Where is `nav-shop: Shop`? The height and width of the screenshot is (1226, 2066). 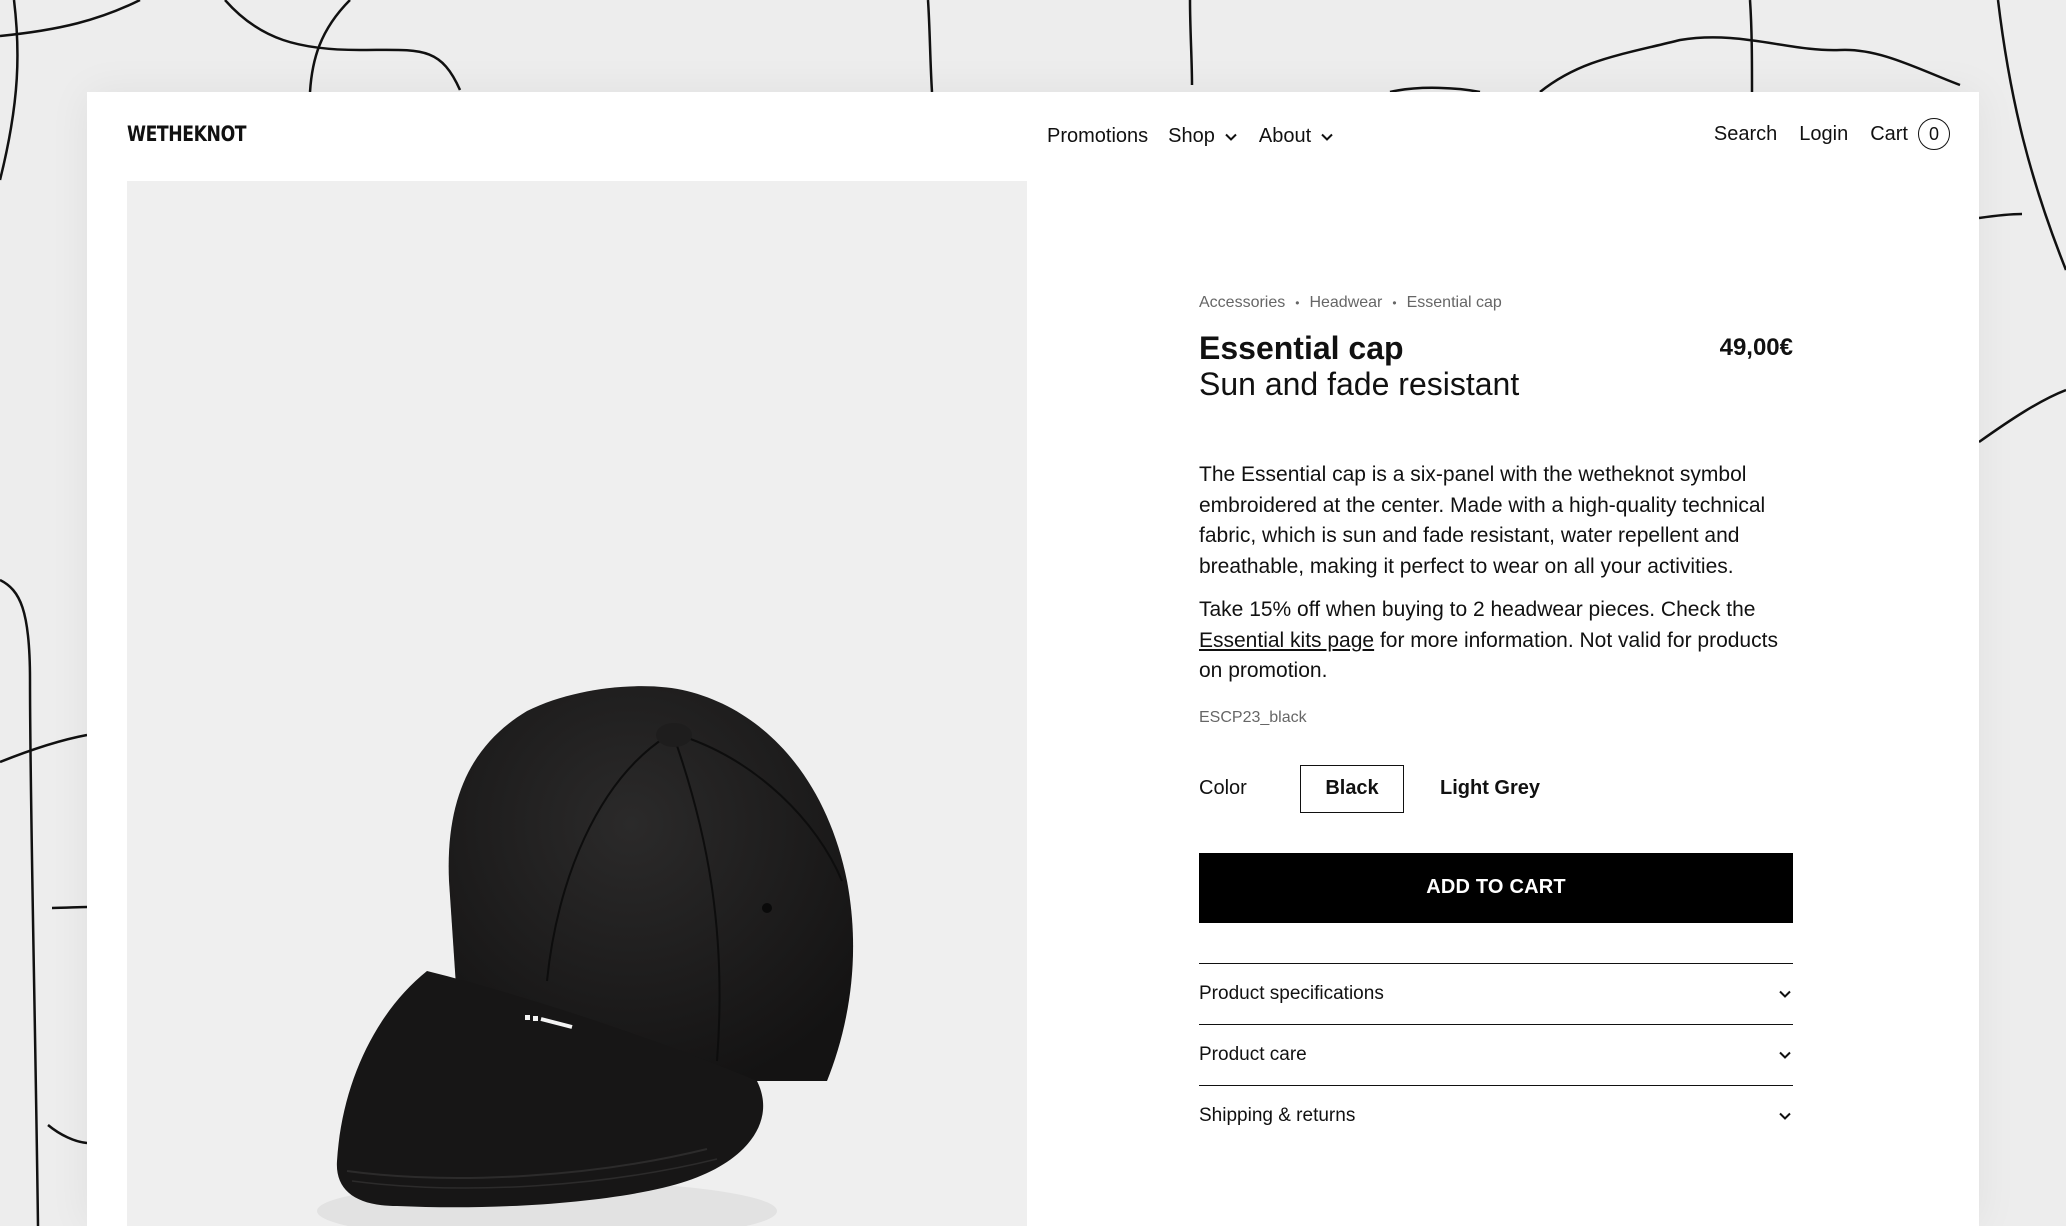 nav-shop: Shop is located at coordinates (1203, 136).